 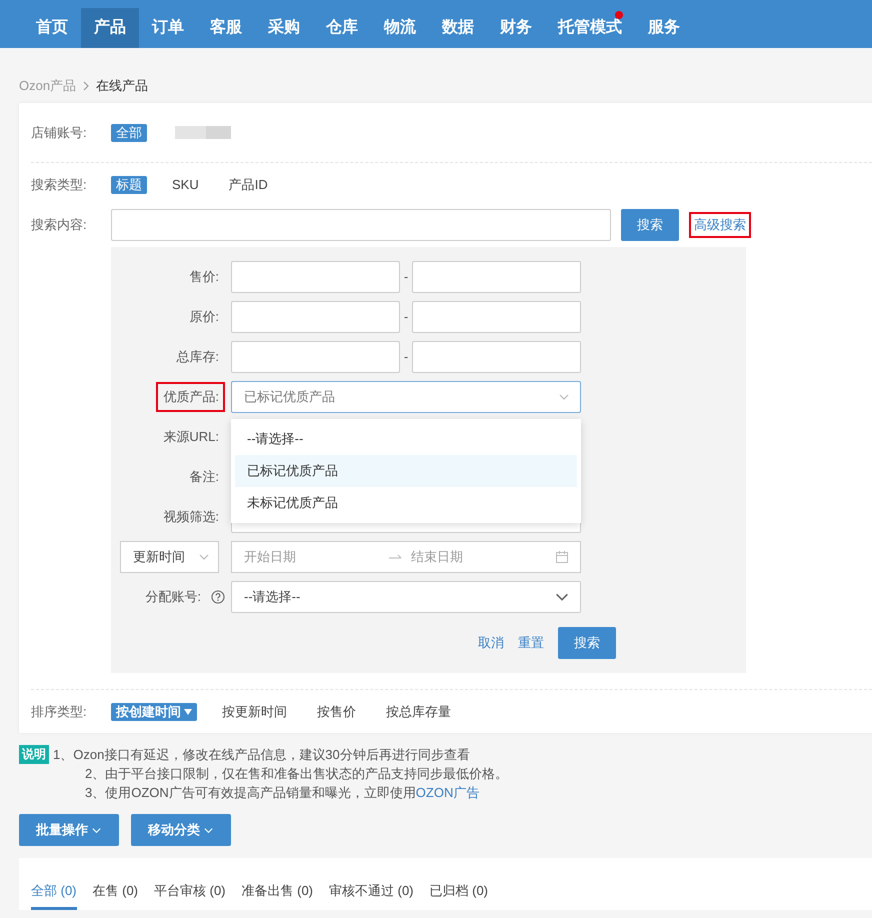 I want to click on reset-link: 重置, so click(x=531, y=643).